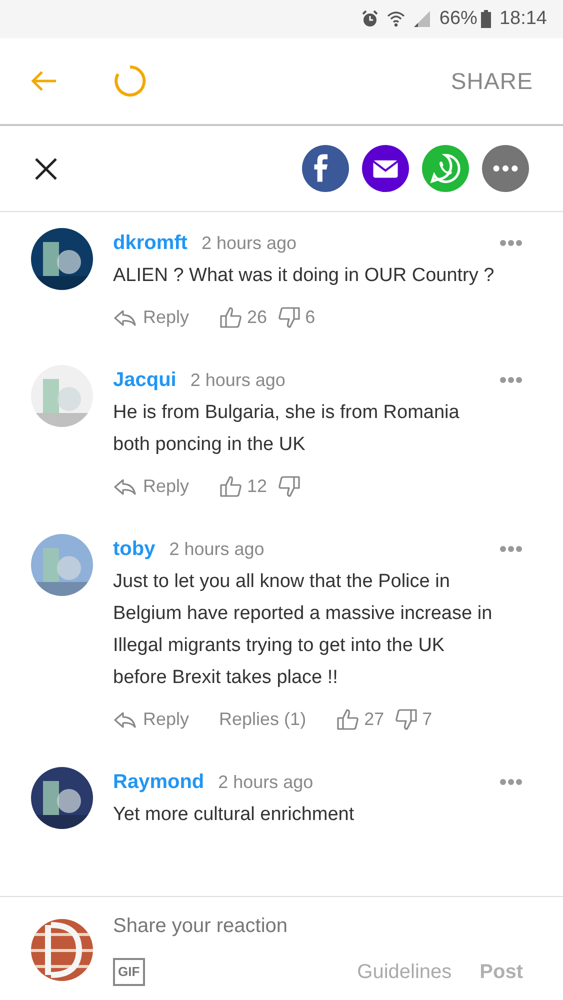 Image resolution: width=563 pixels, height=1000 pixels. Describe the element at coordinates (150, 243) in the screenshot. I see `username: dkromft` at that location.